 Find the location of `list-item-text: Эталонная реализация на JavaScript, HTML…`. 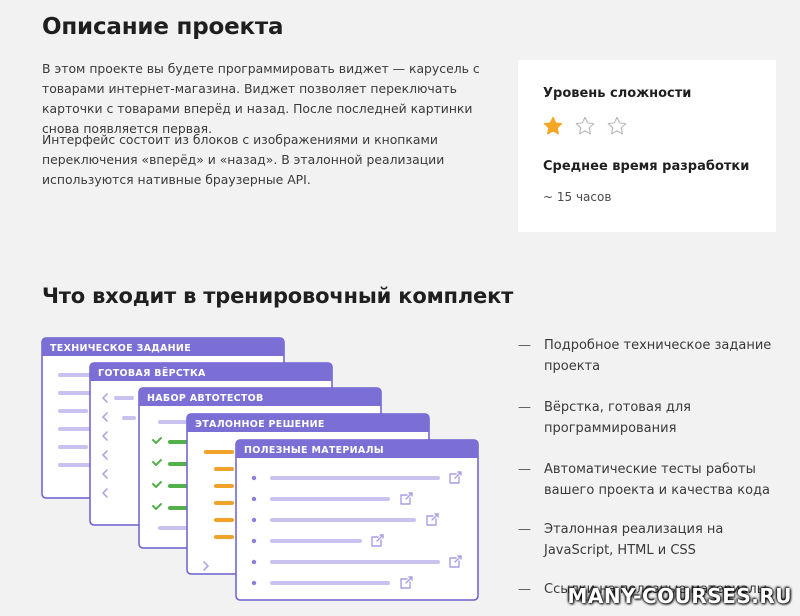

list-item-text: Эталонная реализация на JavaScript, HTML… is located at coordinates (634, 540).